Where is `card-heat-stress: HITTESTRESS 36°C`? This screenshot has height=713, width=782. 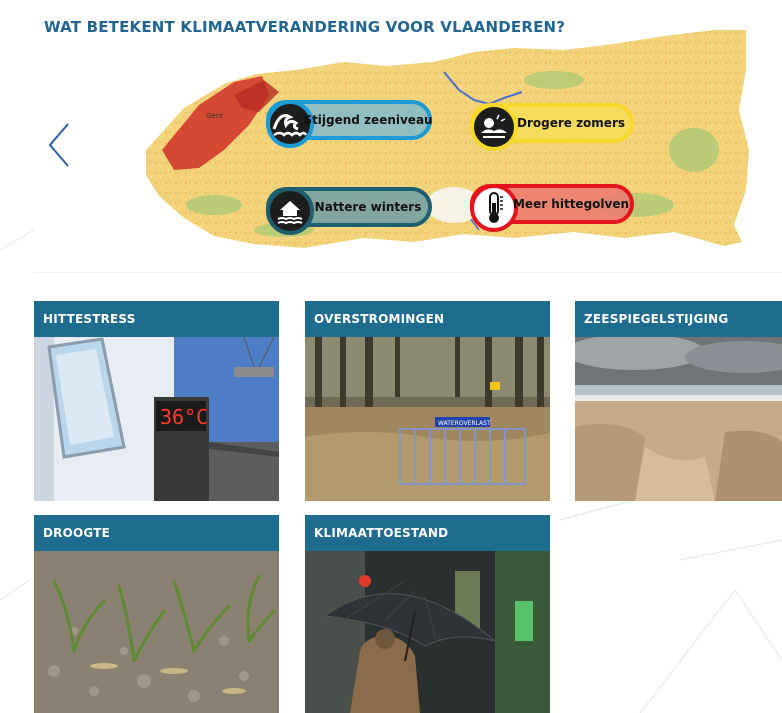 card-heat-stress: HITTESTRESS 36°C is located at coordinates (156, 401).